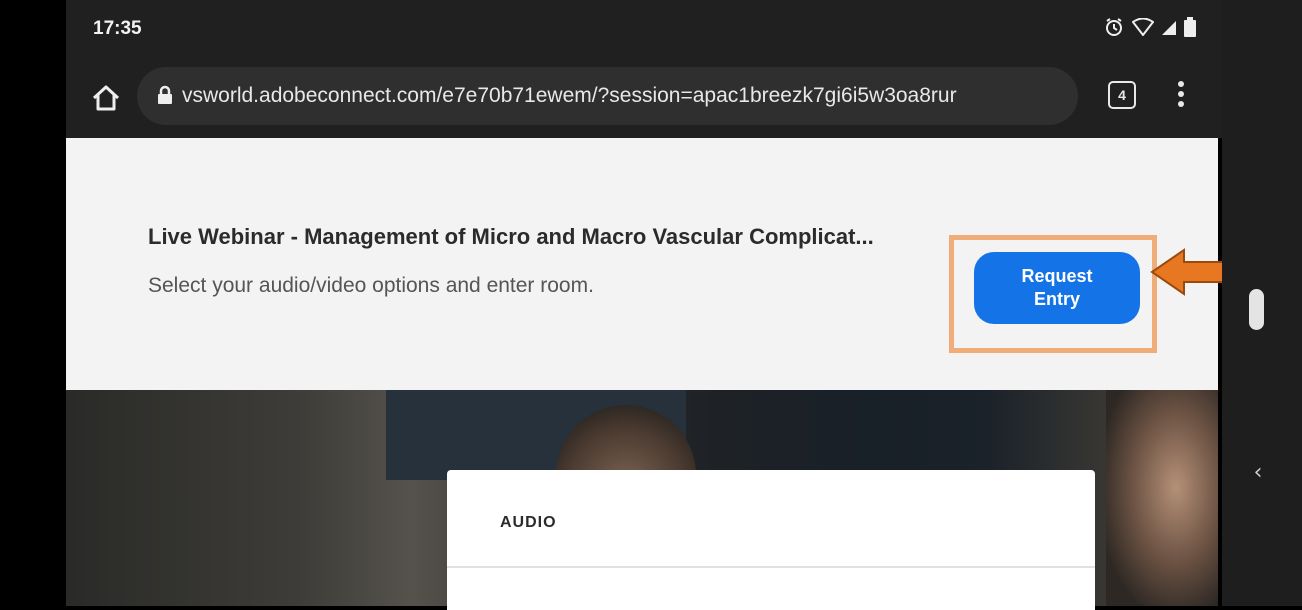 This screenshot has width=1302, height=610. I want to click on audio-section-label: AUDIO, so click(528, 522).